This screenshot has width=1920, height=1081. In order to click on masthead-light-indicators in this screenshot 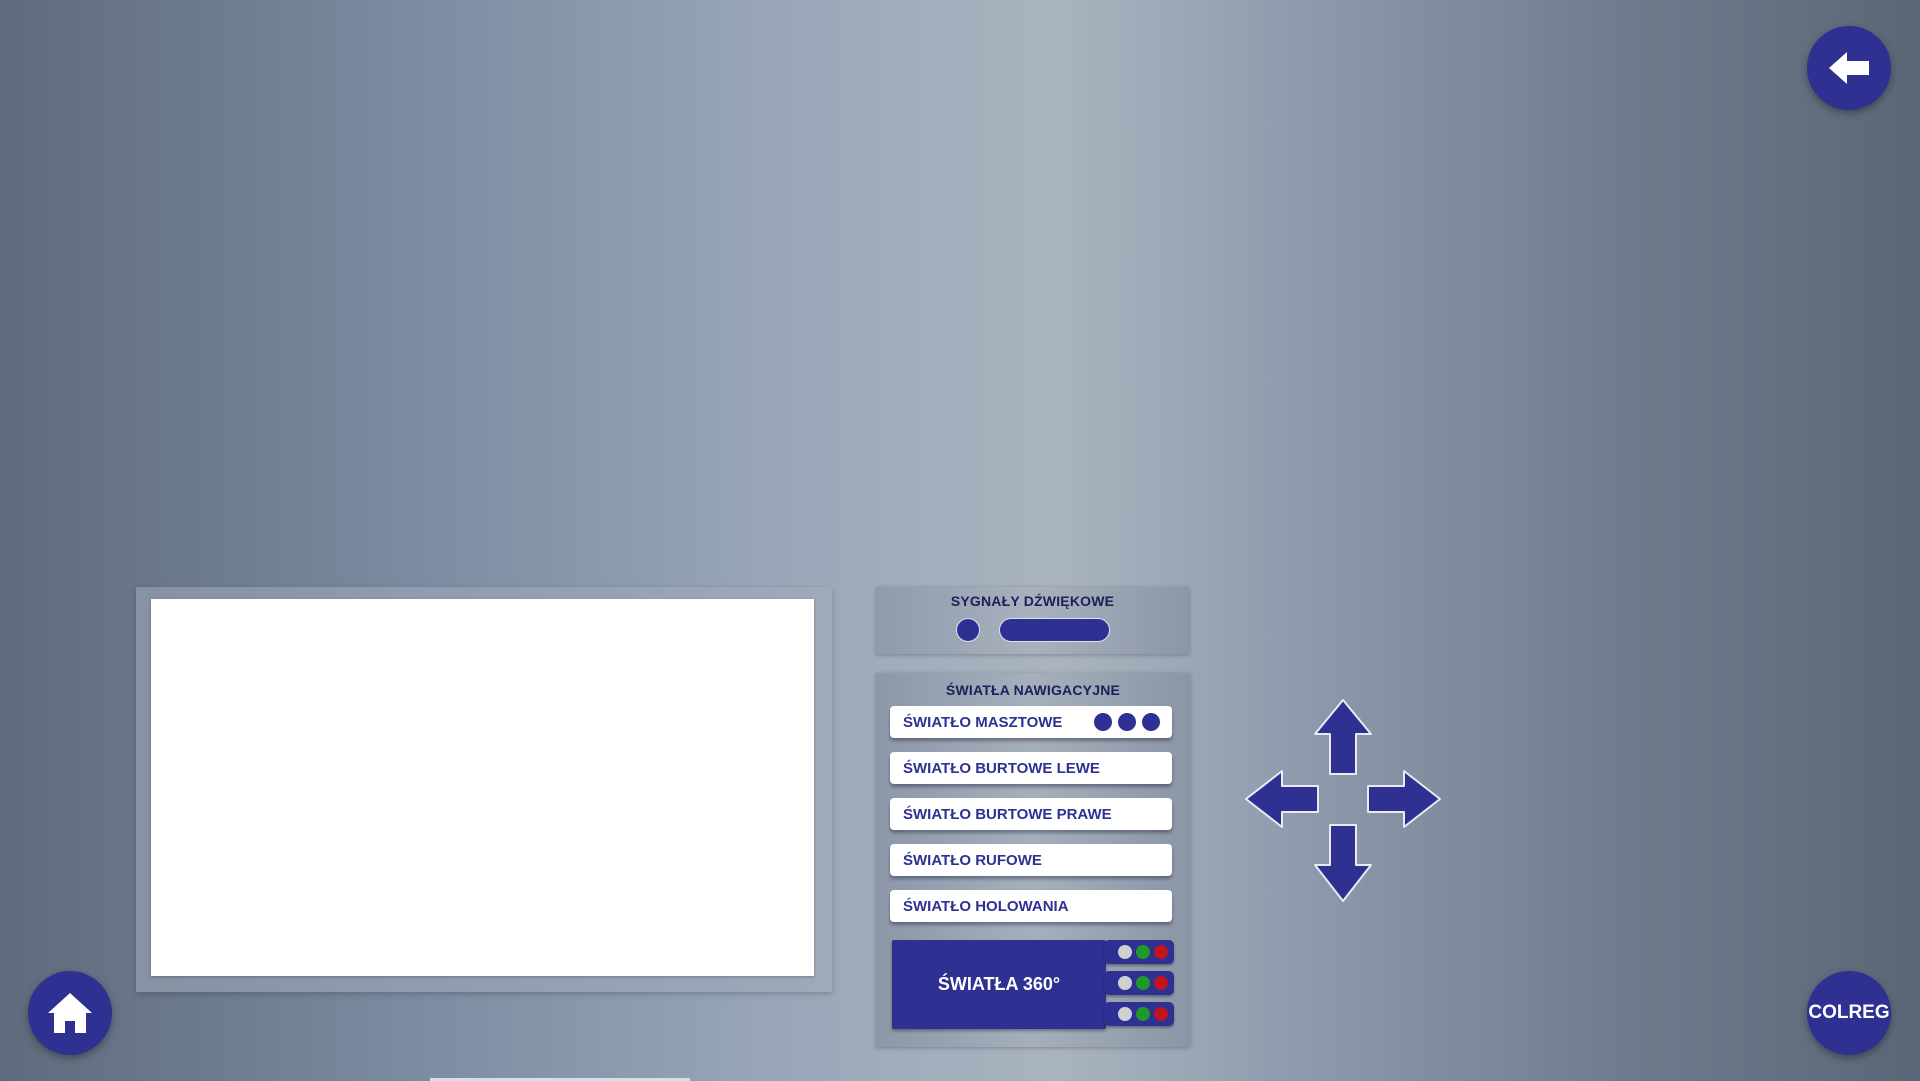, I will do `click(1127, 722)`.